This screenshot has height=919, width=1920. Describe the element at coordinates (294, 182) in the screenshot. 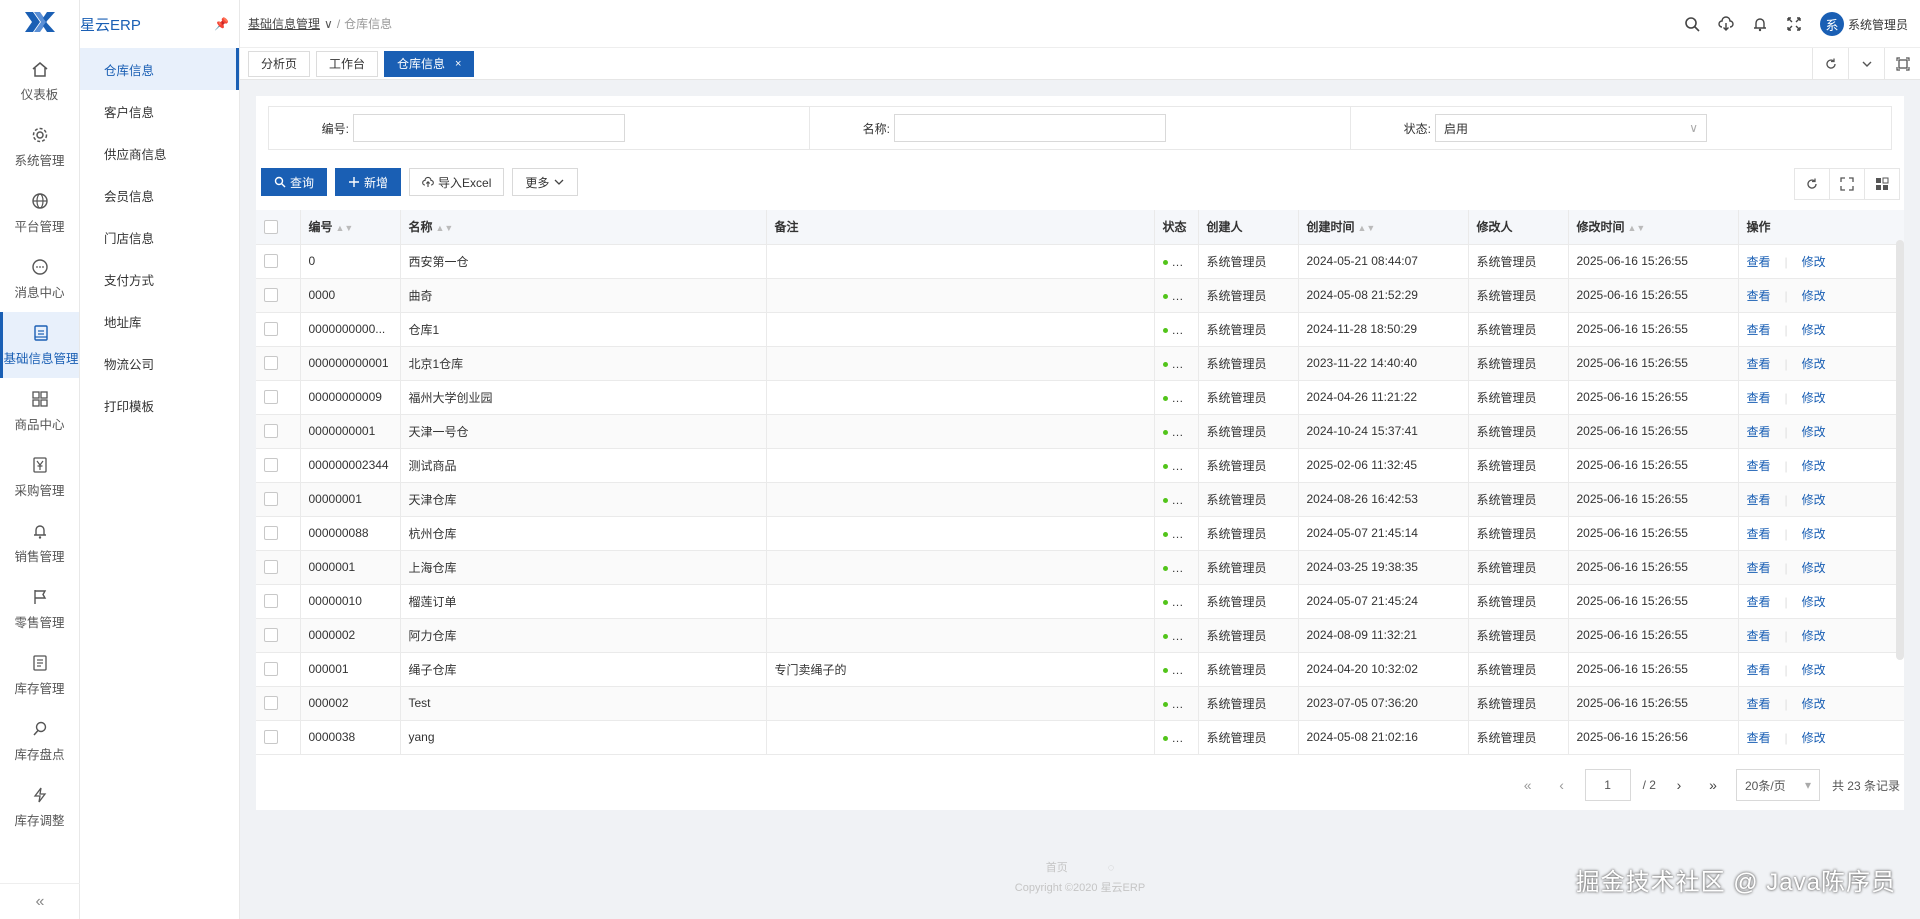

I see `query-button: 查询` at that location.